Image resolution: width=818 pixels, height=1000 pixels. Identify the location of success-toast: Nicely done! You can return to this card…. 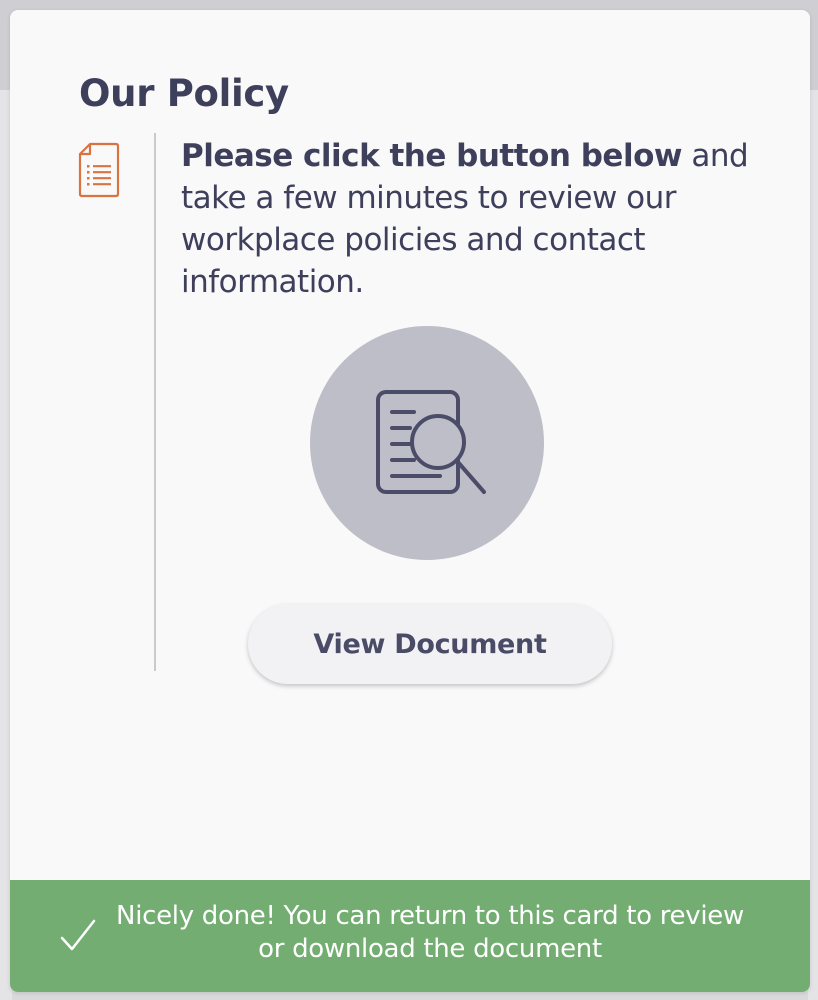
(410, 936).